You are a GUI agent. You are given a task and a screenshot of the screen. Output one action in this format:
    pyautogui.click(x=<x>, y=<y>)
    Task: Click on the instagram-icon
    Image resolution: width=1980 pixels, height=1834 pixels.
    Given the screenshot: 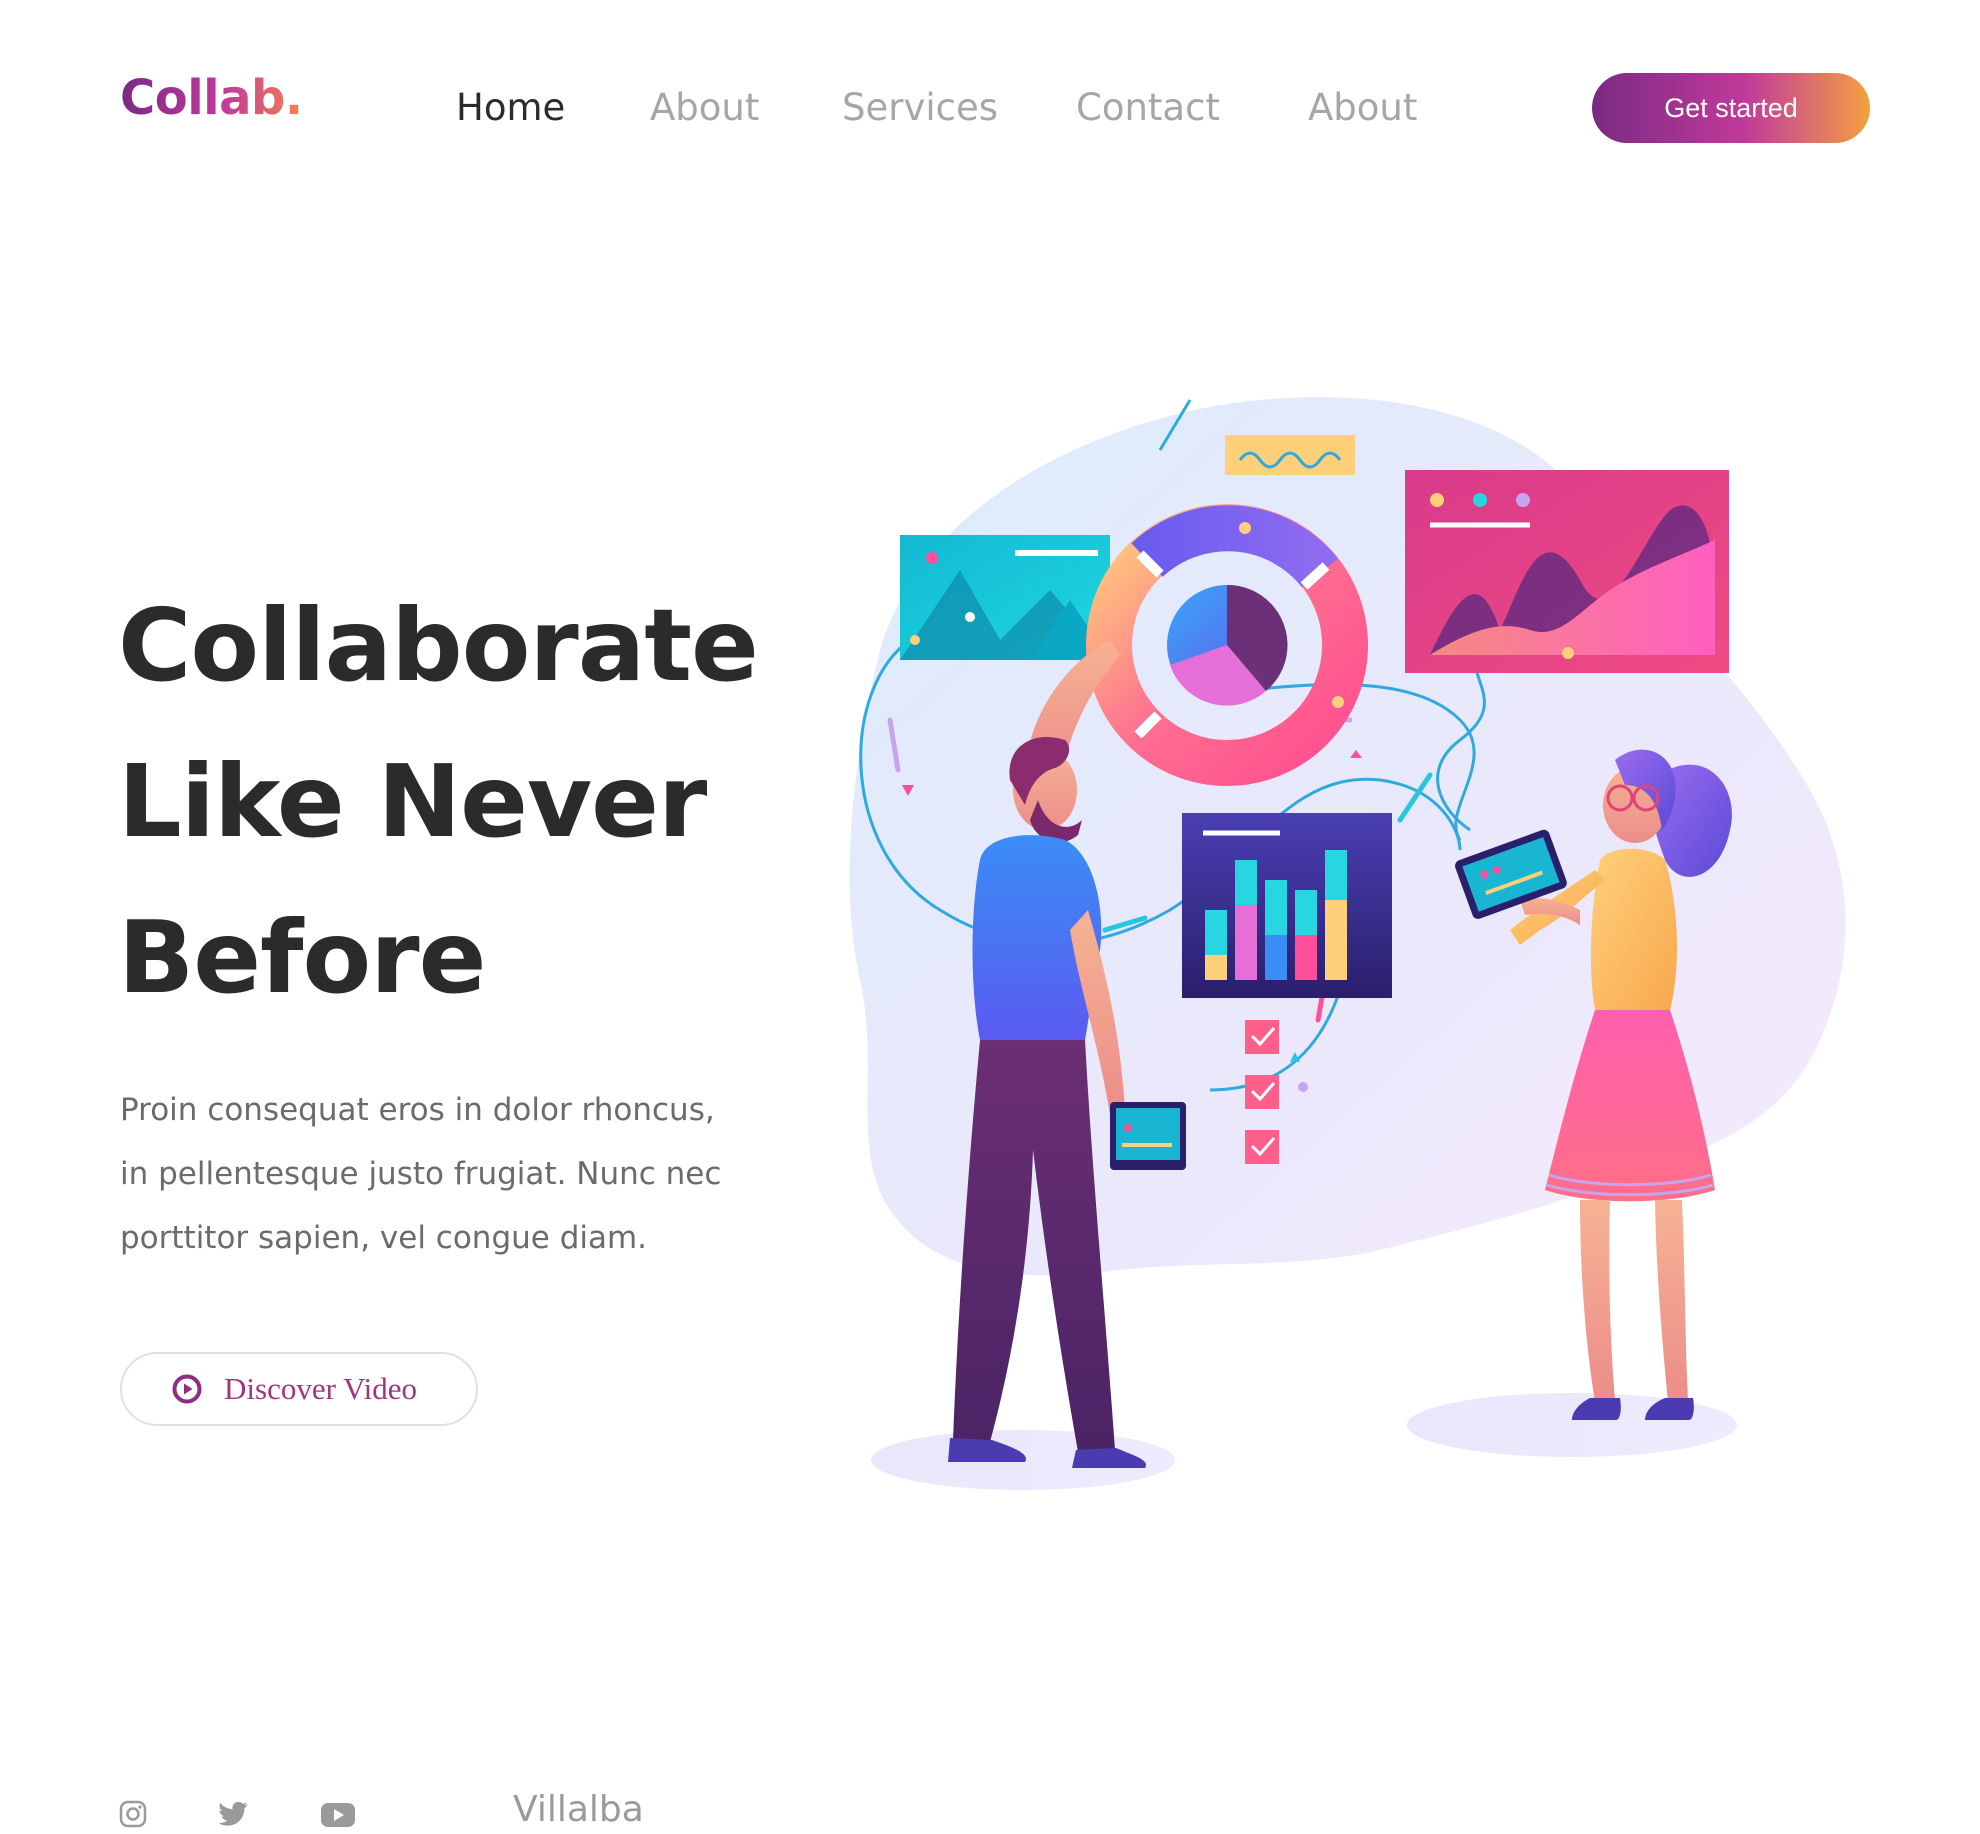 What is the action you would take?
    pyautogui.click(x=133, y=1814)
    